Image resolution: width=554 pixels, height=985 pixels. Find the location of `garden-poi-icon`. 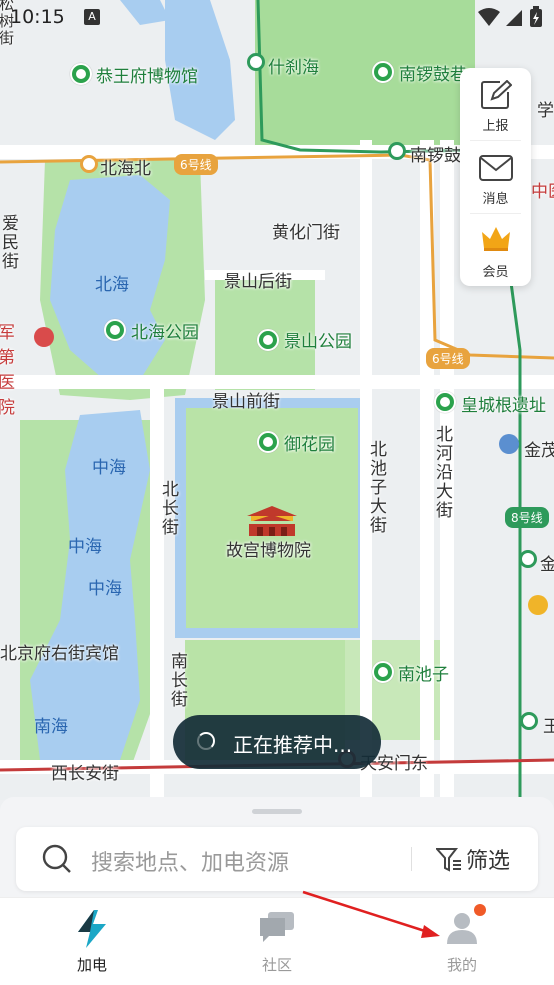

garden-poi-icon is located at coordinates (268, 442).